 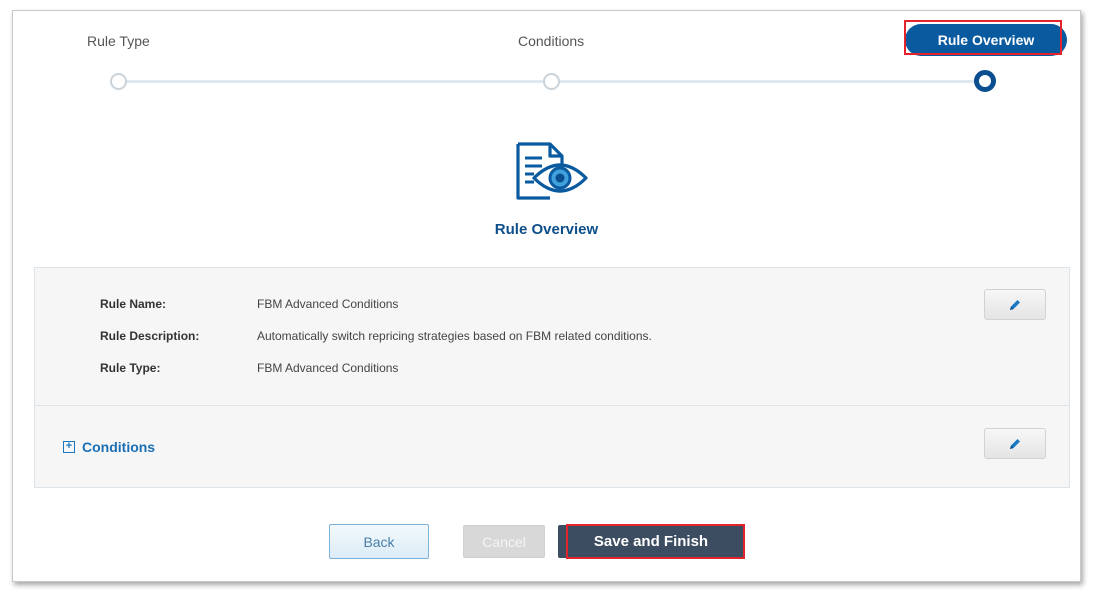 What do you see at coordinates (118, 81) in the screenshot?
I see `step-dot-rule-type` at bounding box center [118, 81].